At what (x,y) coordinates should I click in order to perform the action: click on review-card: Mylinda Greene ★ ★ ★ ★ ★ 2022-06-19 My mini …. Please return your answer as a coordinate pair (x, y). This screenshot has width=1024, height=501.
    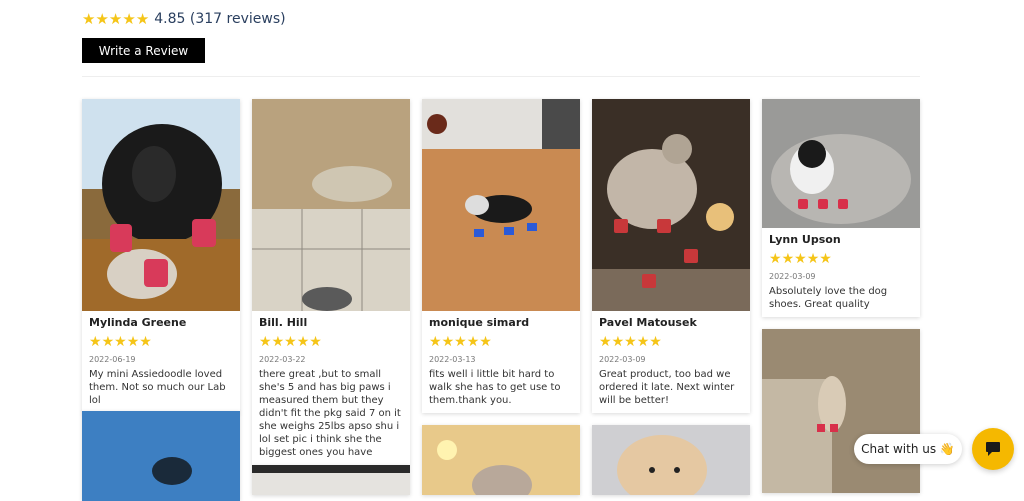
    Looking at the image, I should click on (161, 256).